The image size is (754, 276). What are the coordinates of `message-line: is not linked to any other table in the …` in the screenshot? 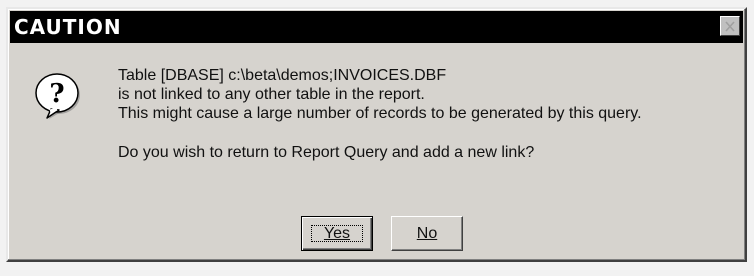 It's located at (271, 94).